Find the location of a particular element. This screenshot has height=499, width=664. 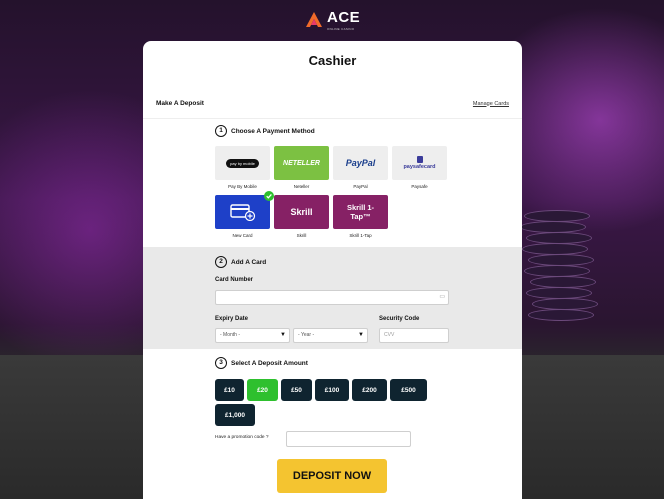

lock-icon is located at coordinates (419, 159).